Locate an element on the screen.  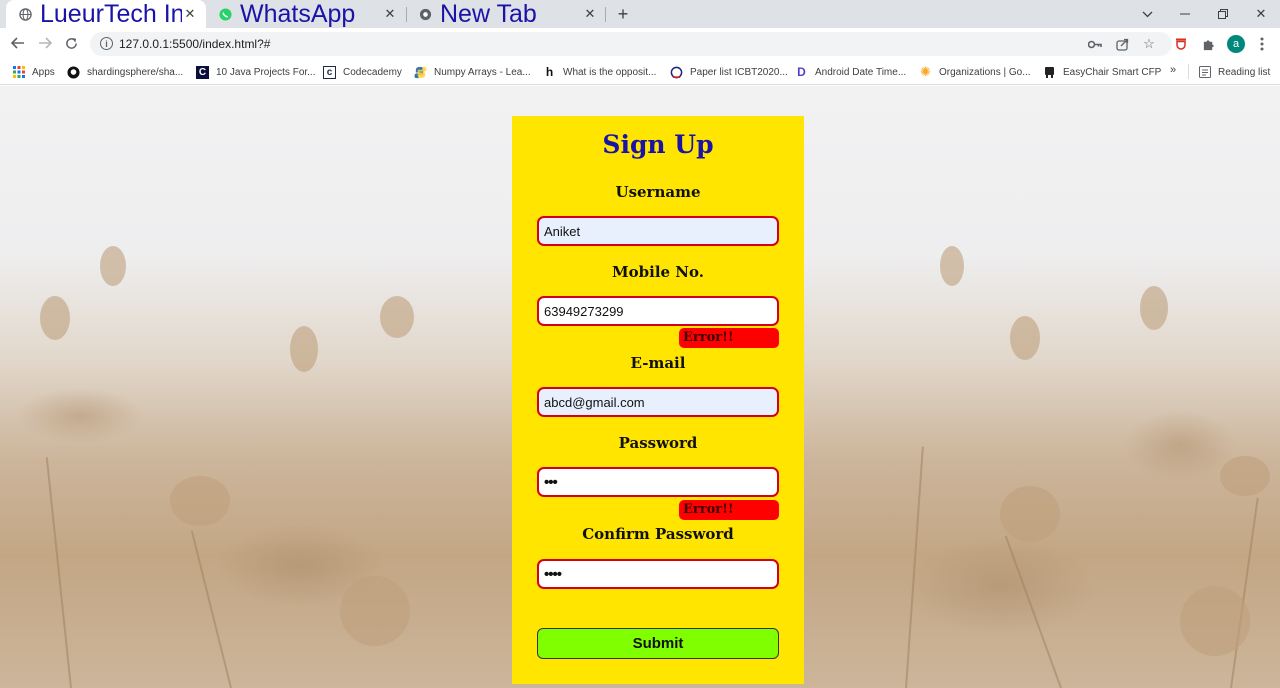
url-text: 127.0.0.1:5500/index.html?# is located at coordinates (195, 44).